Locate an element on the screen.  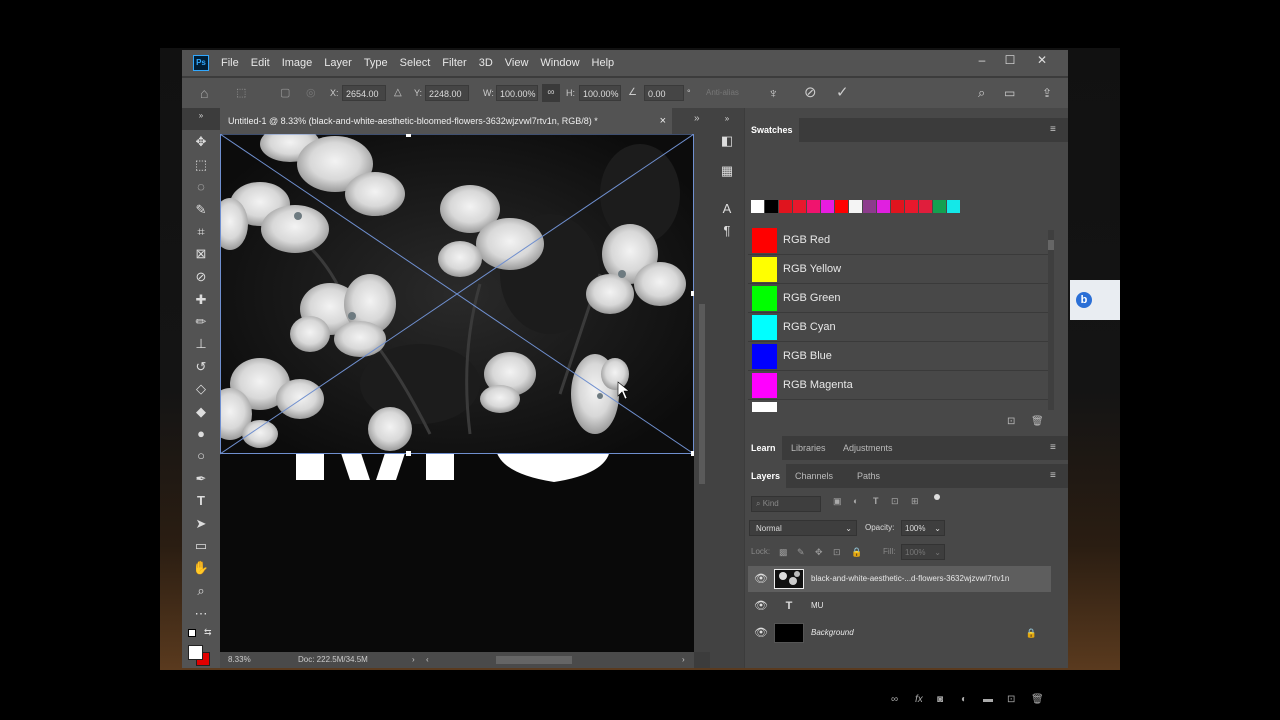
eraser-tool-icon: ◇ is located at coordinates (201, 389).